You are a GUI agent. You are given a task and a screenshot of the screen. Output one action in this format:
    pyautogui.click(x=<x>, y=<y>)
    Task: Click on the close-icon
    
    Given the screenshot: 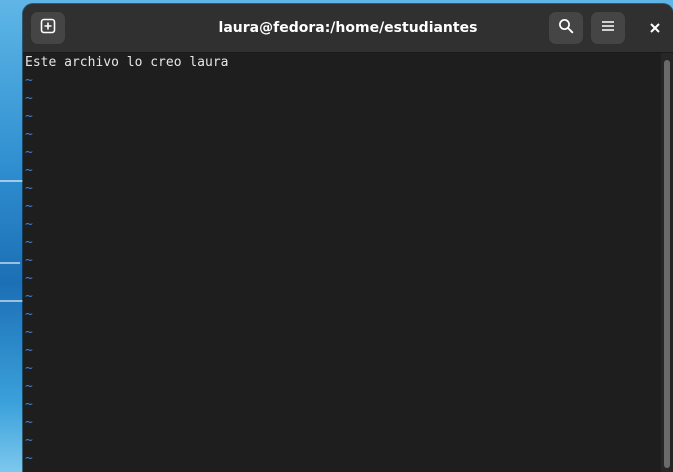 What is the action you would take?
    pyautogui.click(x=655, y=28)
    